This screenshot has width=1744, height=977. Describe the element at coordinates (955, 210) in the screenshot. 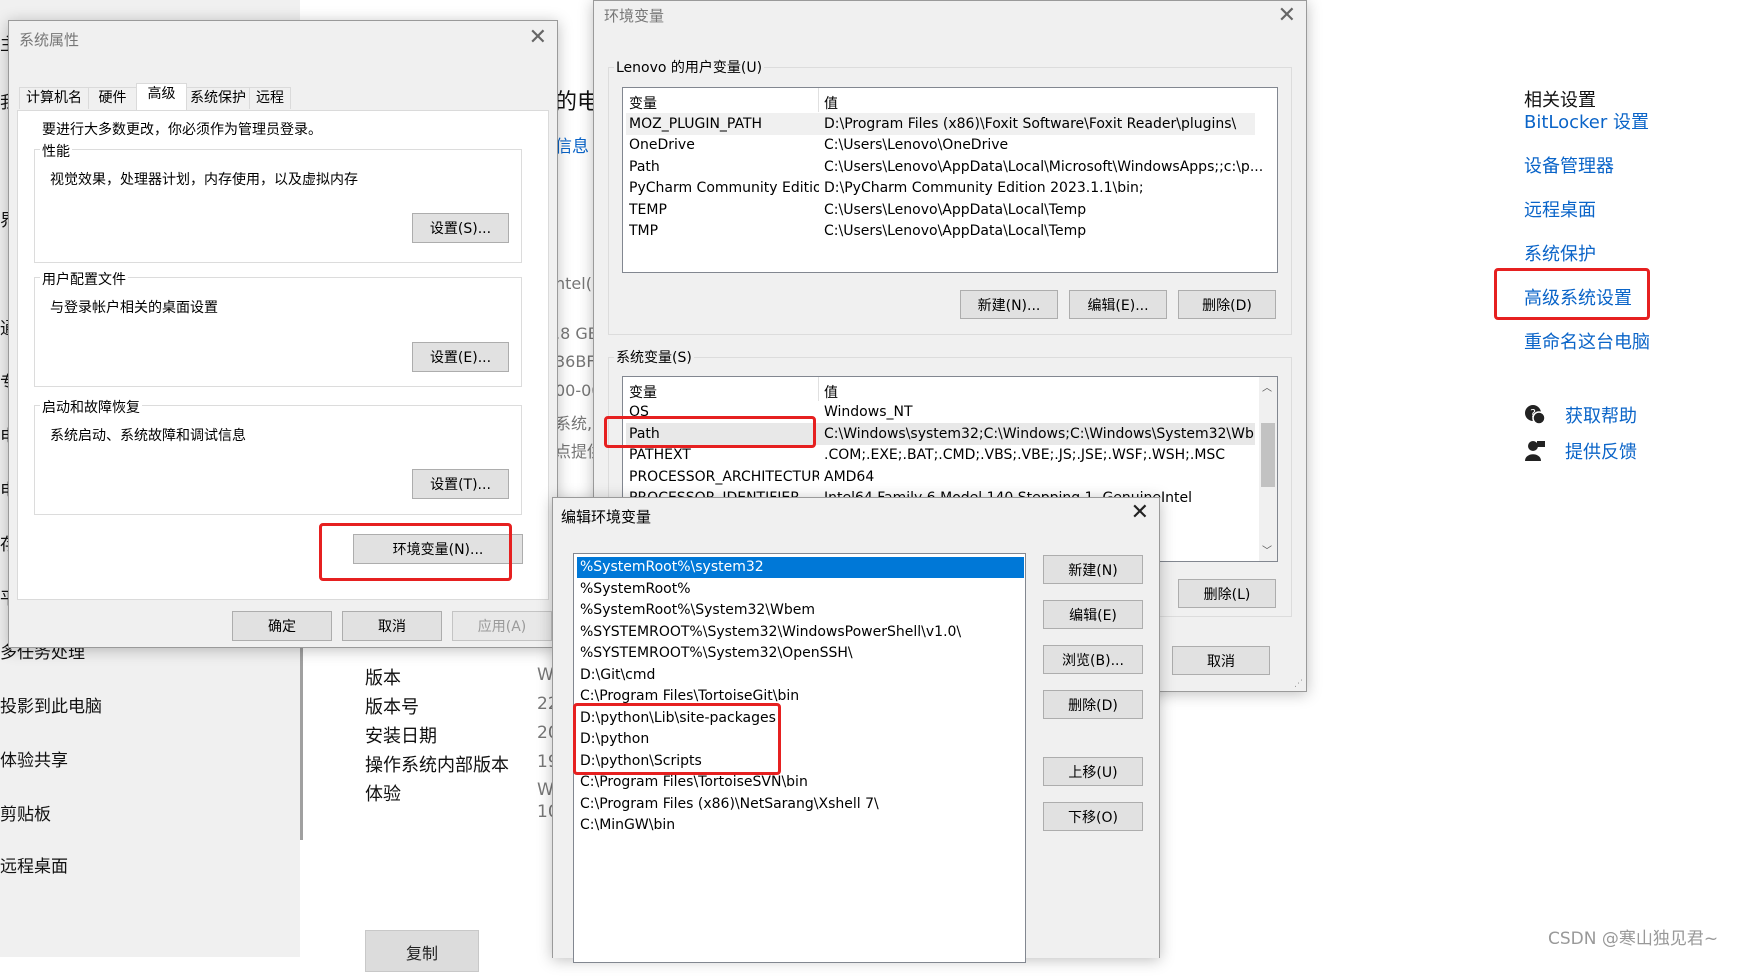

I see `variable-value: C:\Users\Lenovo\AppData\Local\Temp` at that location.